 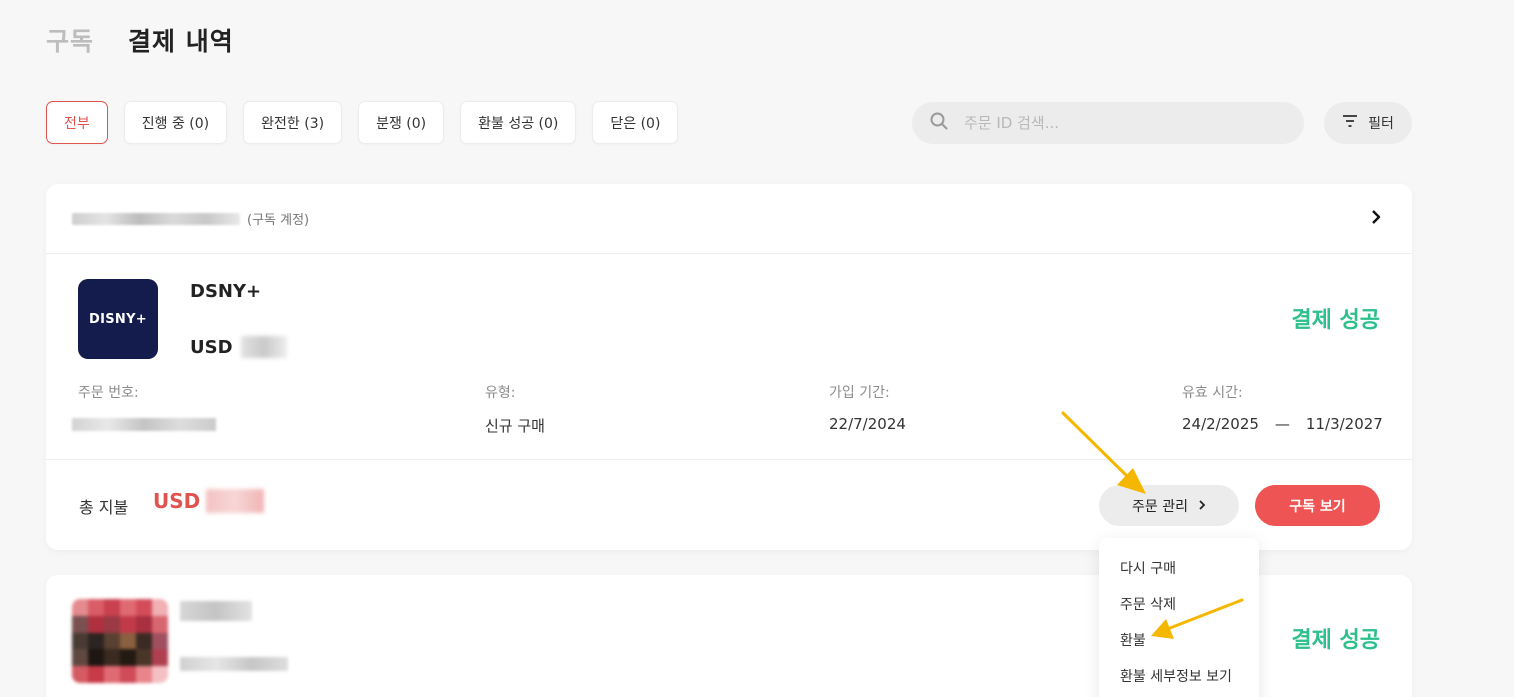 What do you see at coordinates (104, 507) in the screenshot?
I see `total-paid-label: 총 지불` at bounding box center [104, 507].